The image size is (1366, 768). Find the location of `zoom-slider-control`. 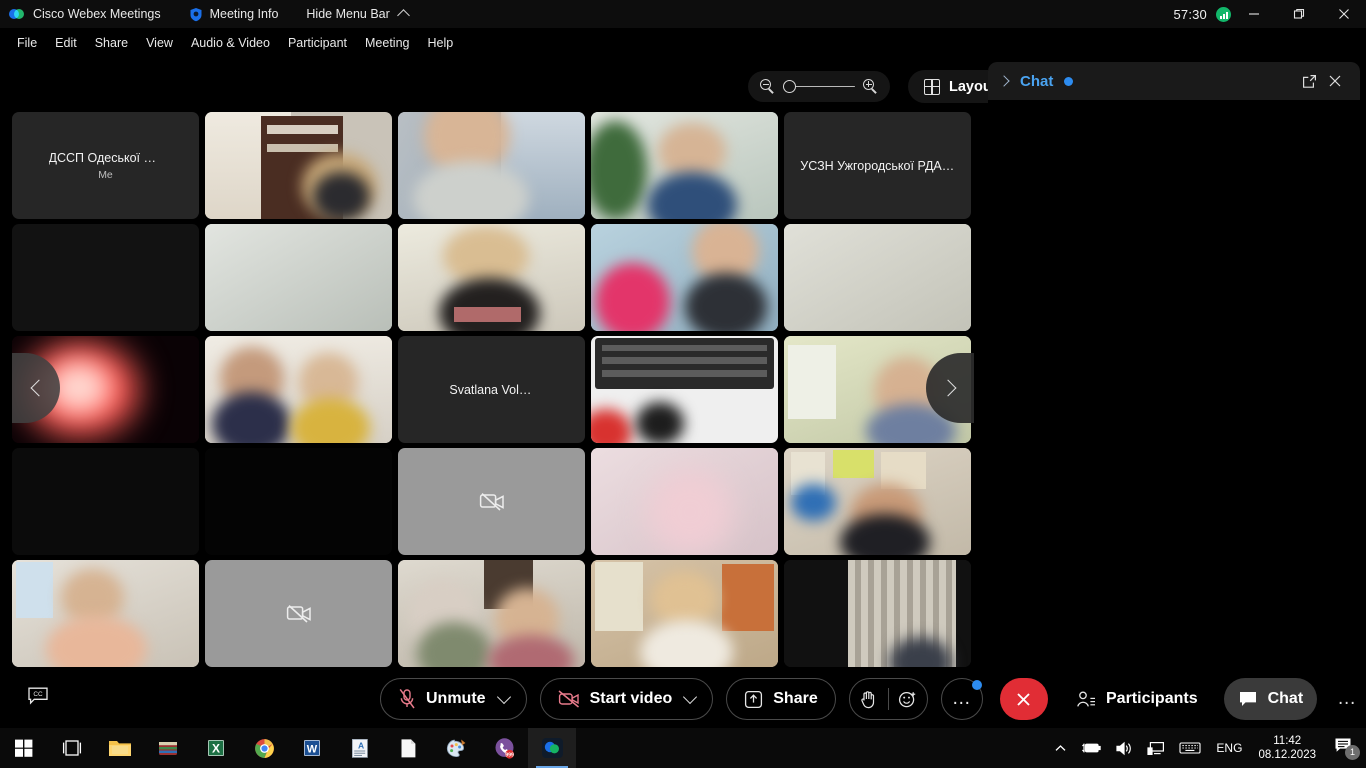

zoom-slider-control is located at coordinates (819, 86).